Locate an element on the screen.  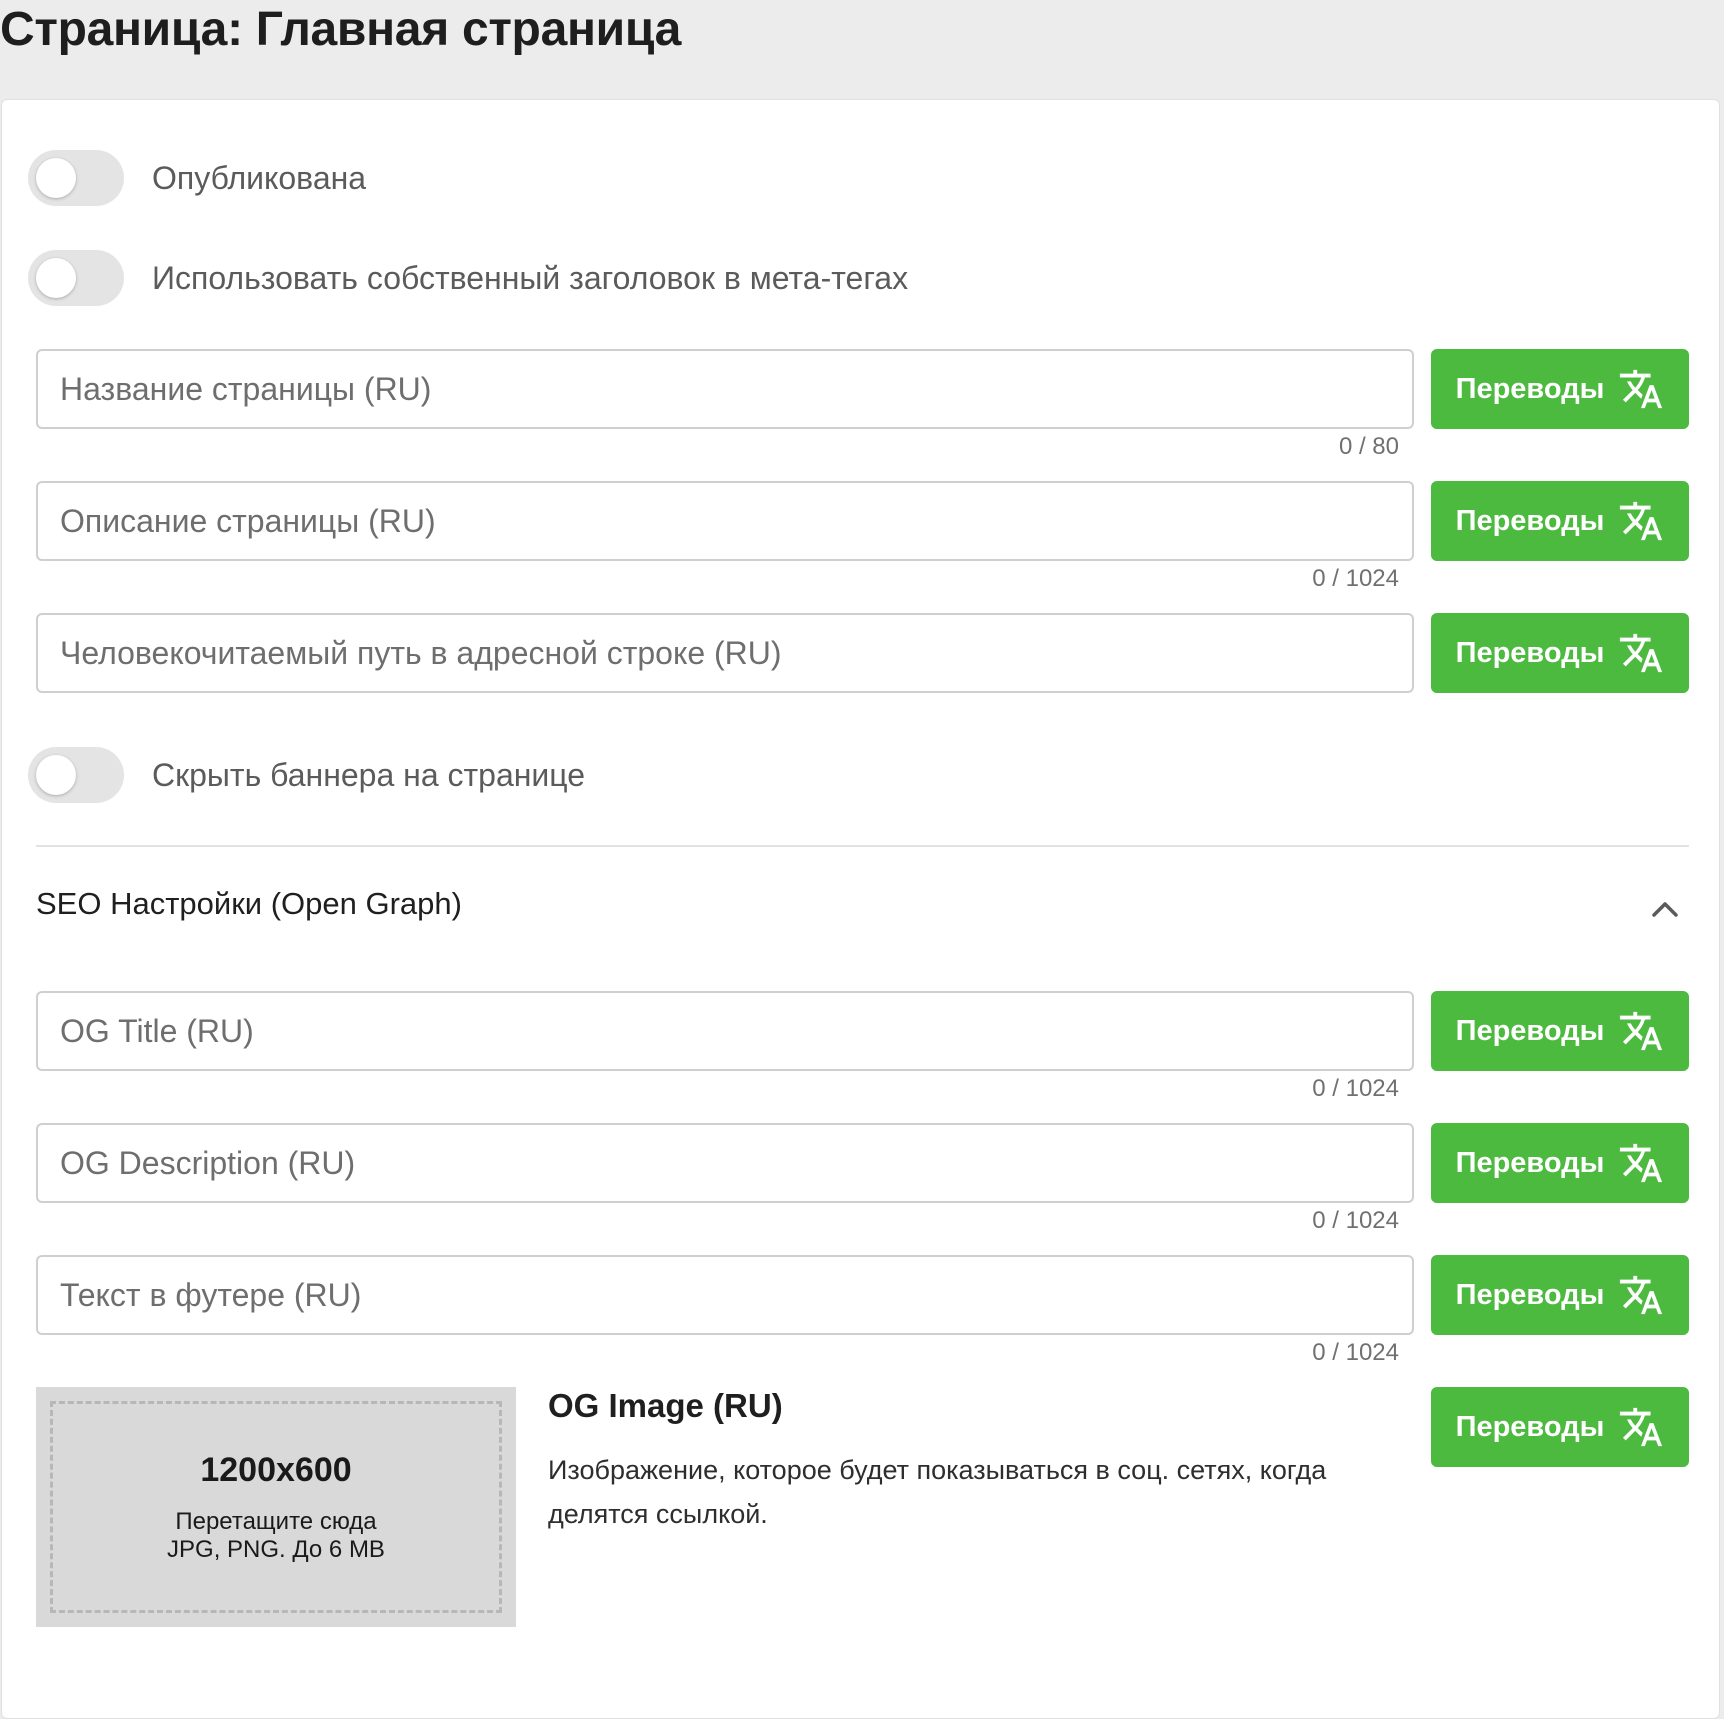
chevron-up-icon is located at coordinates (1665, 909).